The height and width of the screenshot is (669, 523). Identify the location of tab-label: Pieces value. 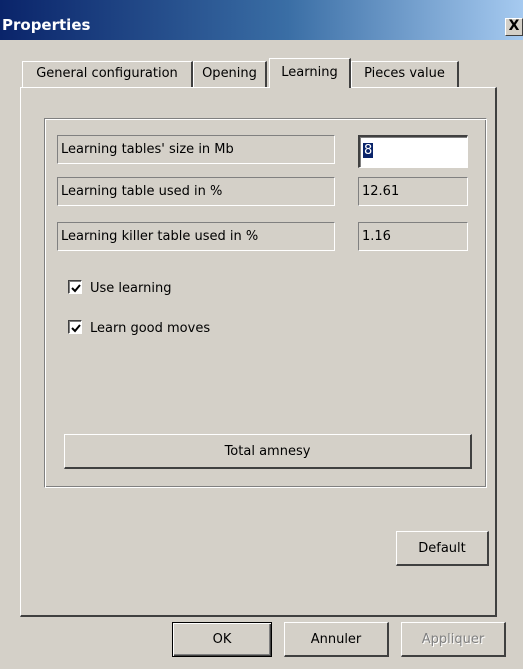
(404, 73).